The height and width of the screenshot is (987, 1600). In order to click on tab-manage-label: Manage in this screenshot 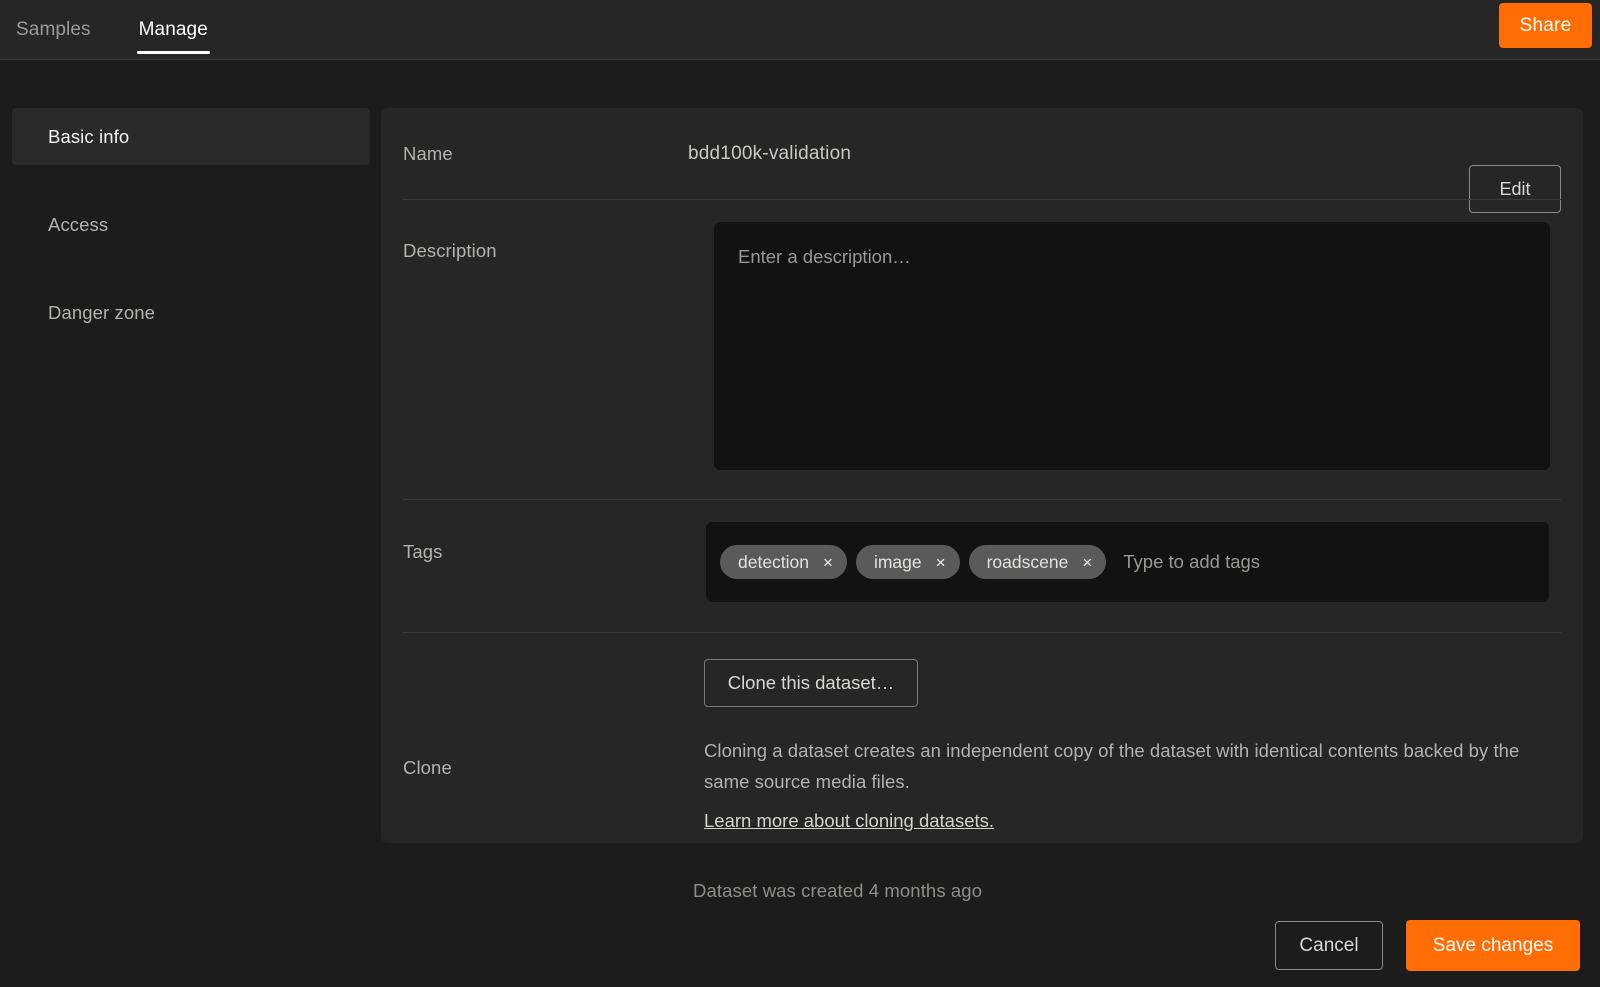, I will do `click(173, 29)`.